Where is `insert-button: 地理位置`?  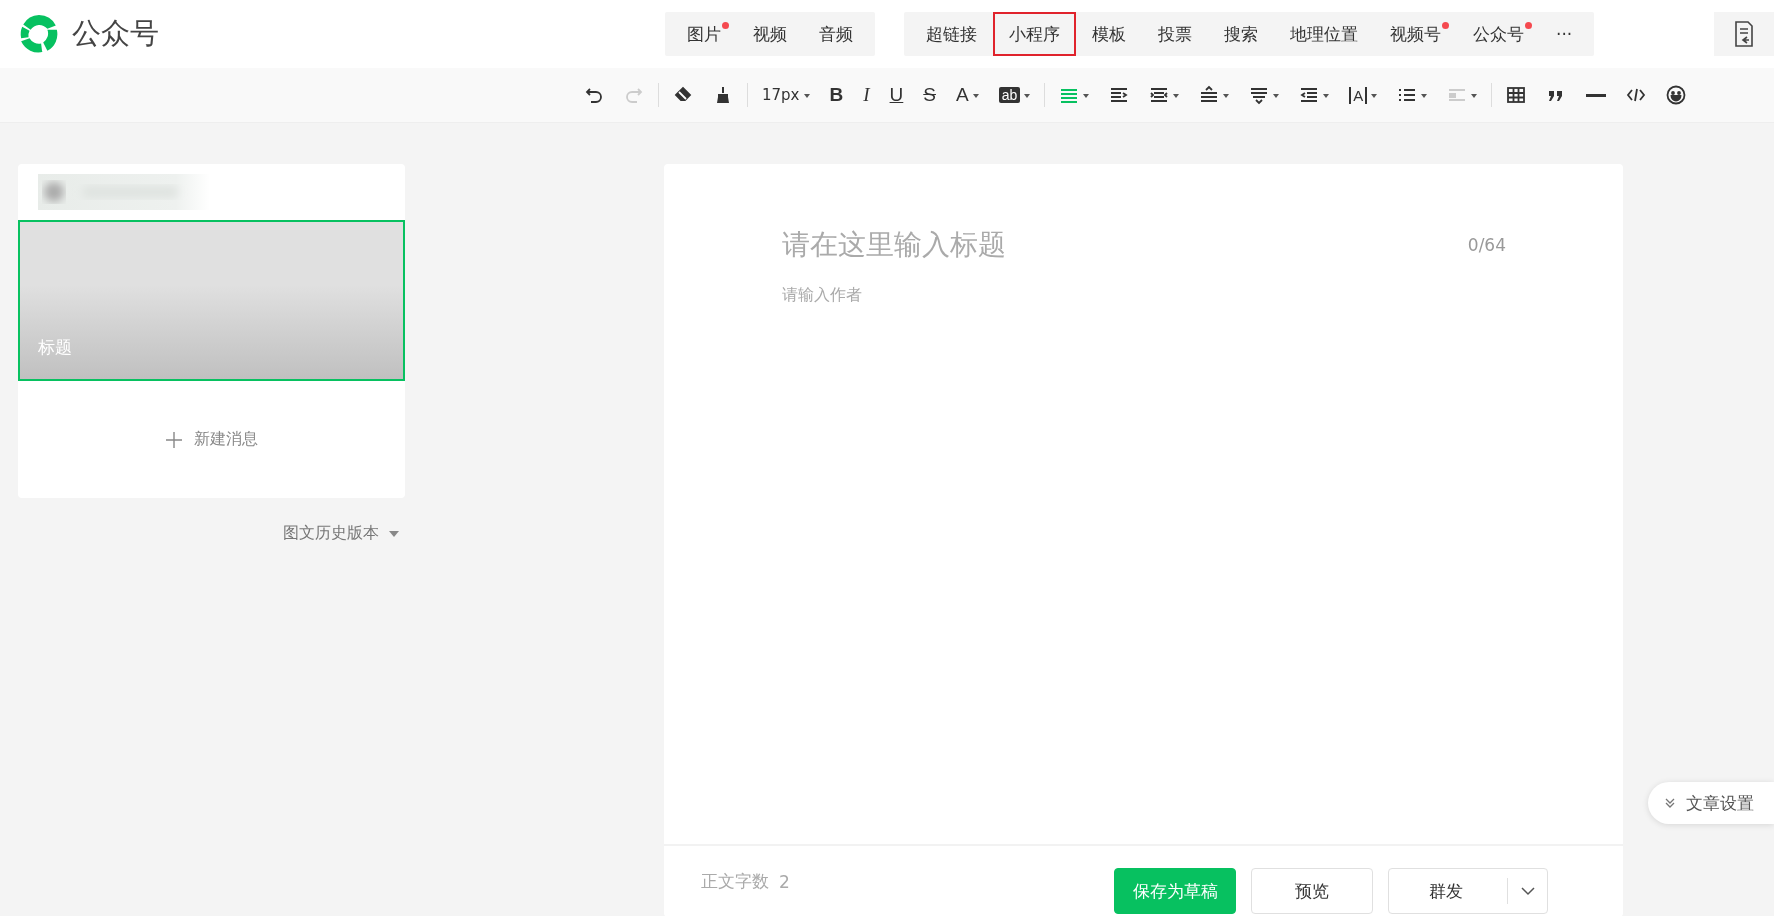
insert-button: 地理位置 is located at coordinates (1324, 34).